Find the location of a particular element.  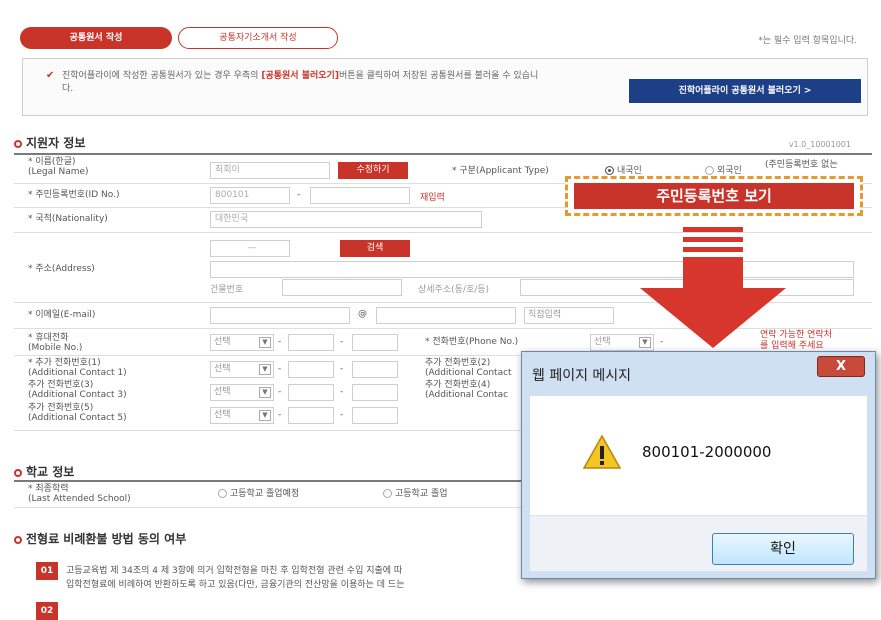

reenter-link: 재입력 is located at coordinates (432, 196).